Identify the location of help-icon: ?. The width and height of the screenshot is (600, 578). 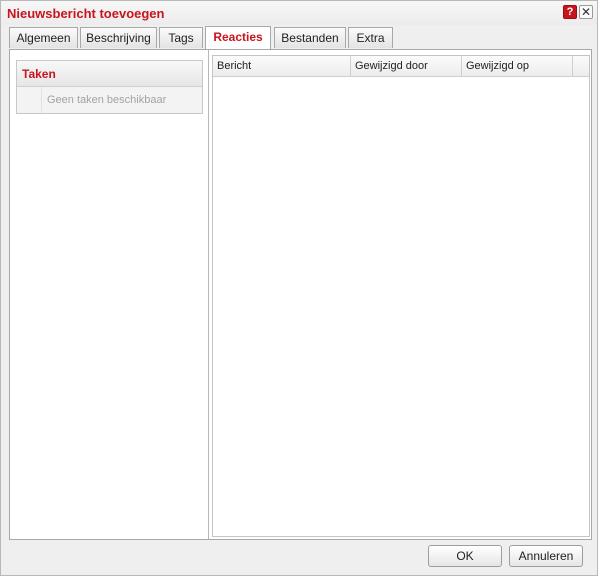
(570, 12).